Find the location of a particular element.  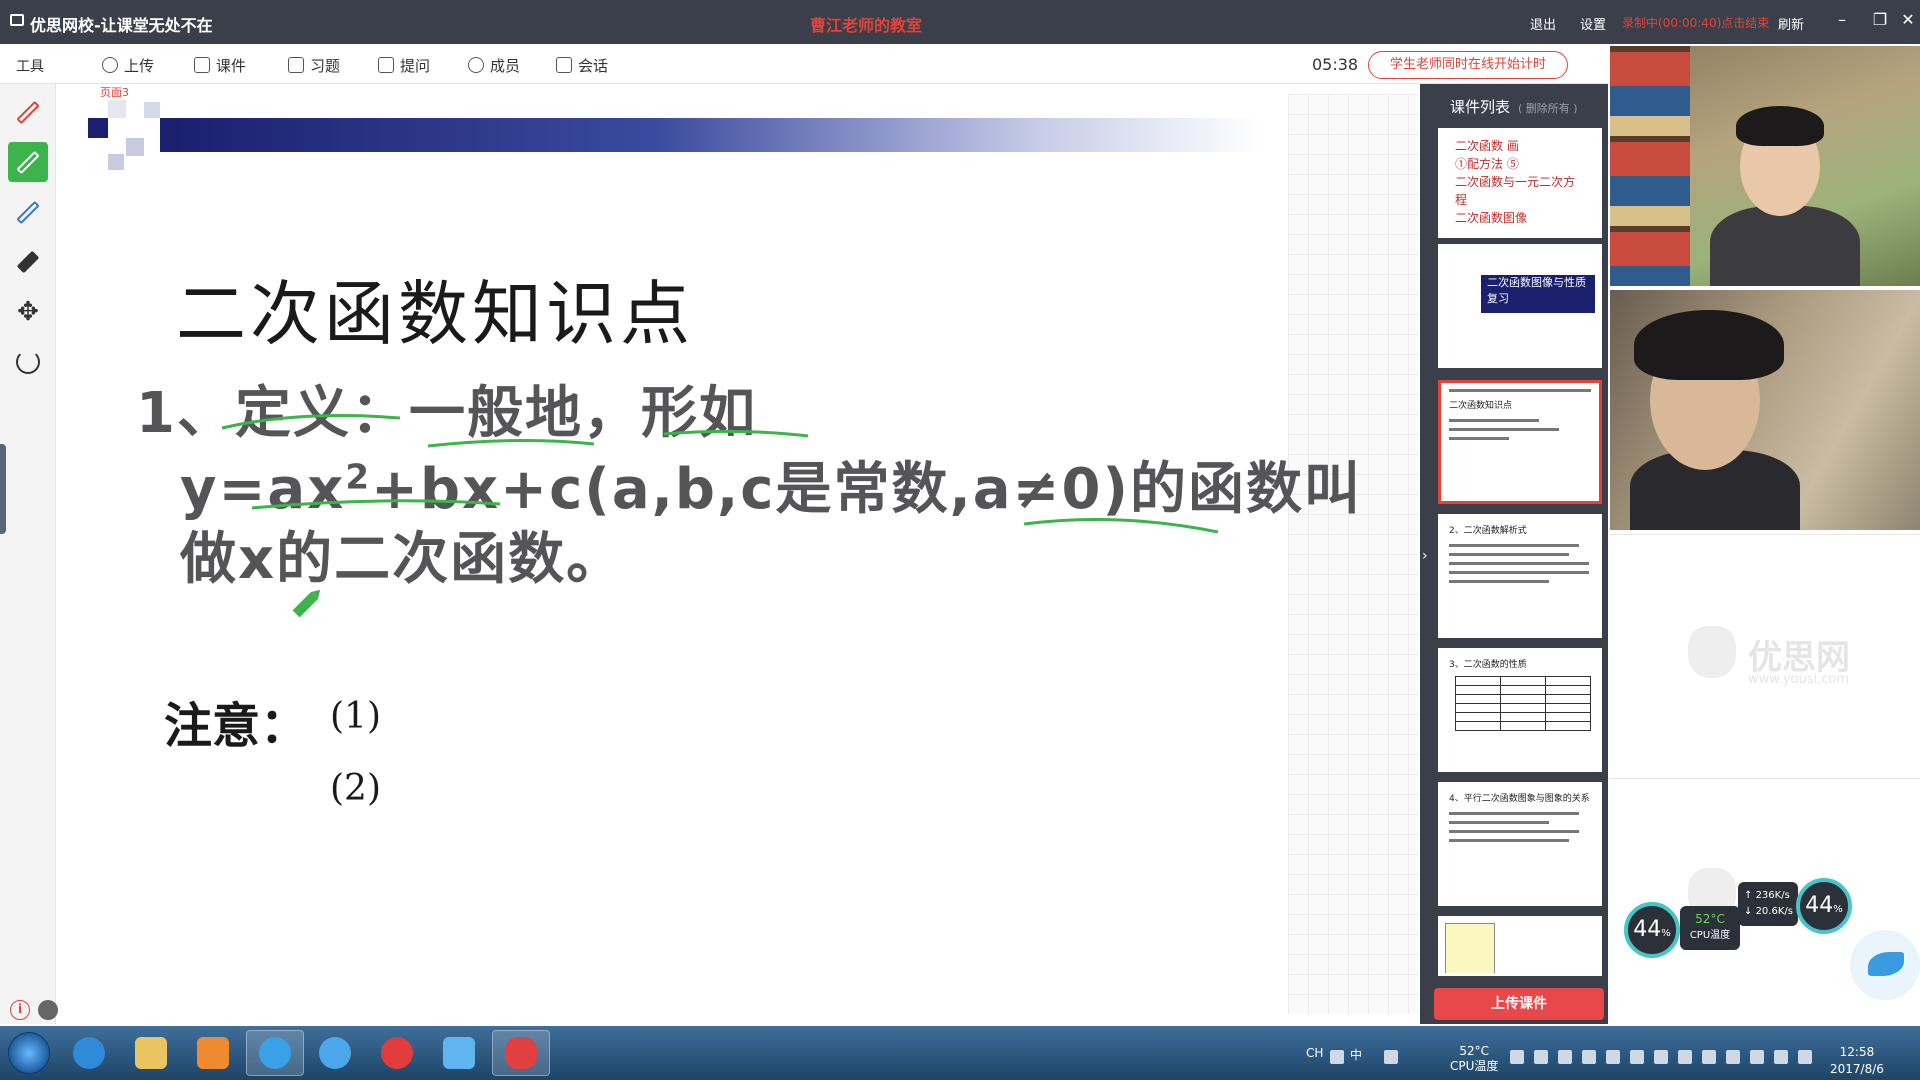

network-icon is located at coordinates (1613, 1057).